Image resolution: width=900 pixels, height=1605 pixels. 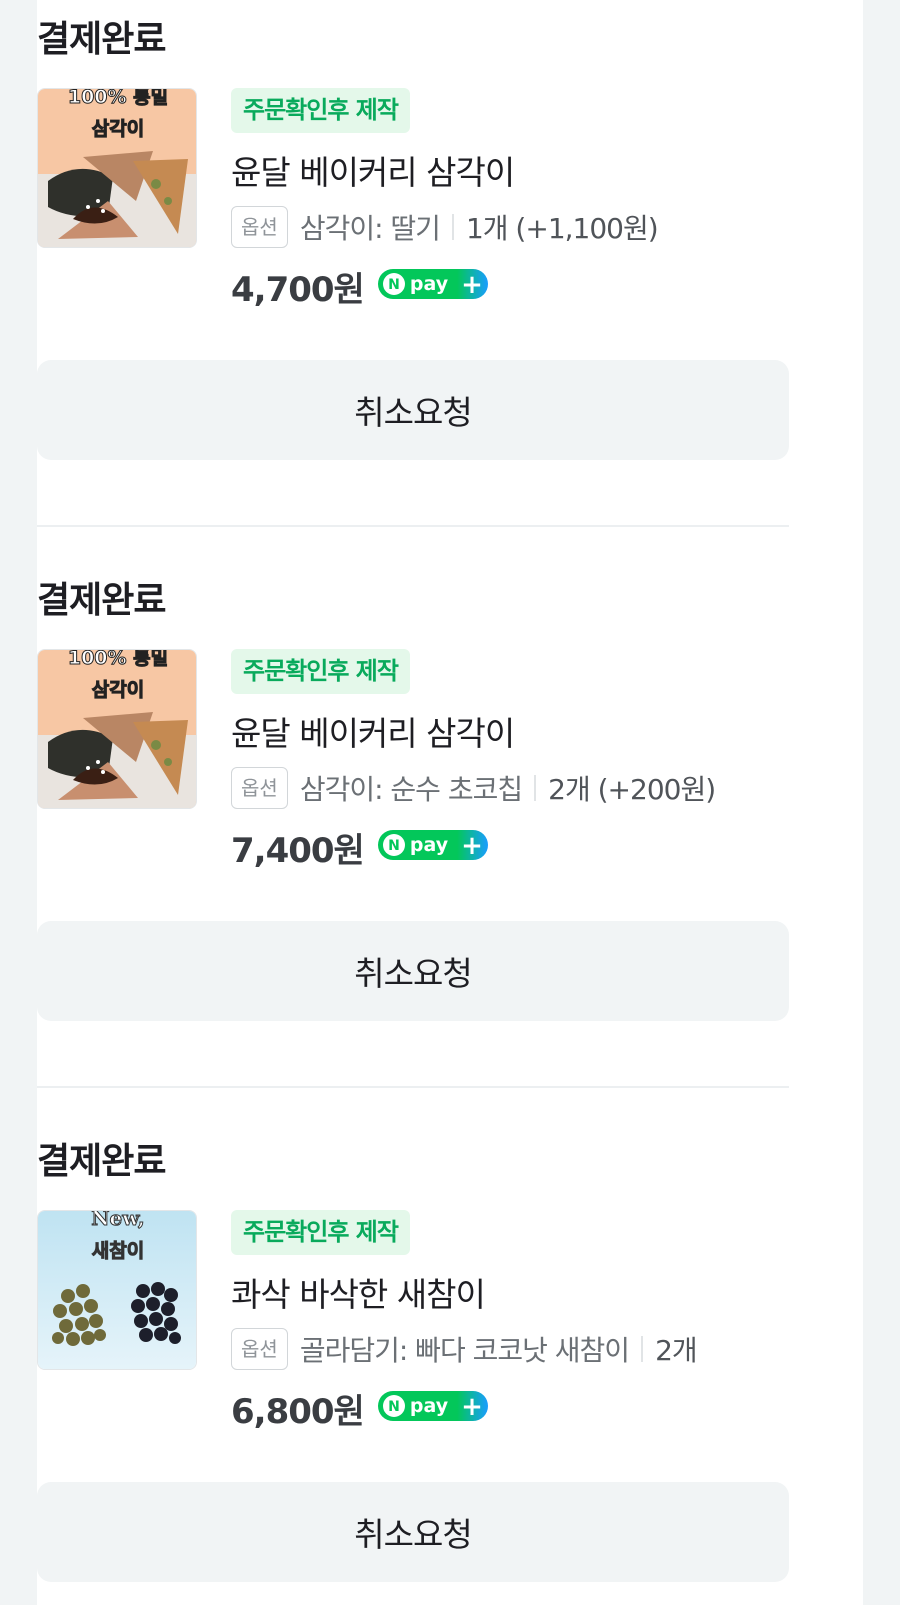 What do you see at coordinates (117, 1290) in the screenshot?
I see `product-thumbnail: New, 새참이` at bounding box center [117, 1290].